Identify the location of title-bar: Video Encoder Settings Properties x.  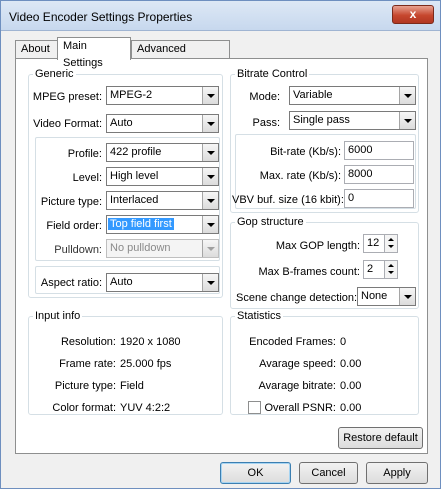
(220, 16).